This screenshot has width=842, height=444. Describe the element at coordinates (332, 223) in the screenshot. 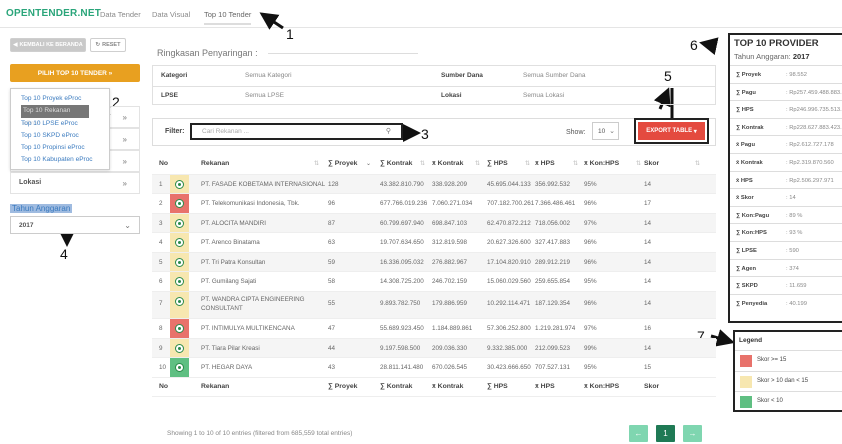

I see `cell-proyek: 87` at that location.